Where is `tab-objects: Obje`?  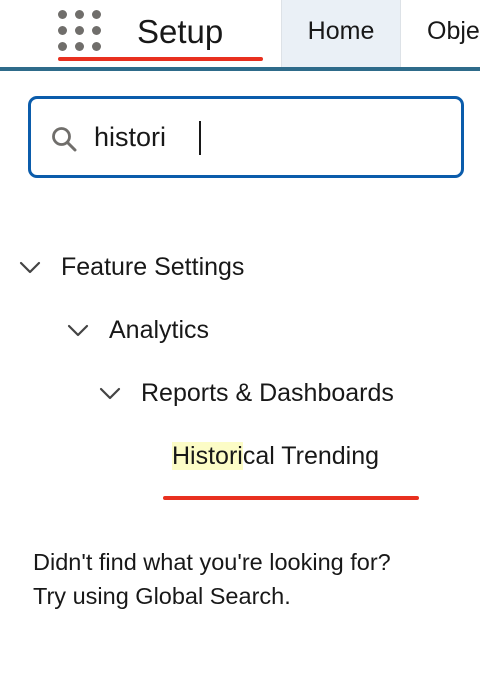
tab-objects: Obje is located at coordinates (441, 33).